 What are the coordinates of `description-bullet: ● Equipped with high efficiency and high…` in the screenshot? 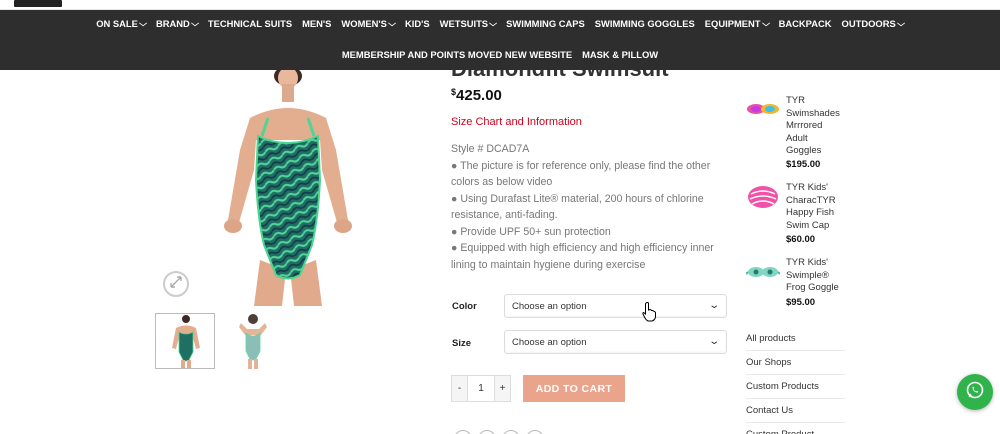 It's located at (582, 256).